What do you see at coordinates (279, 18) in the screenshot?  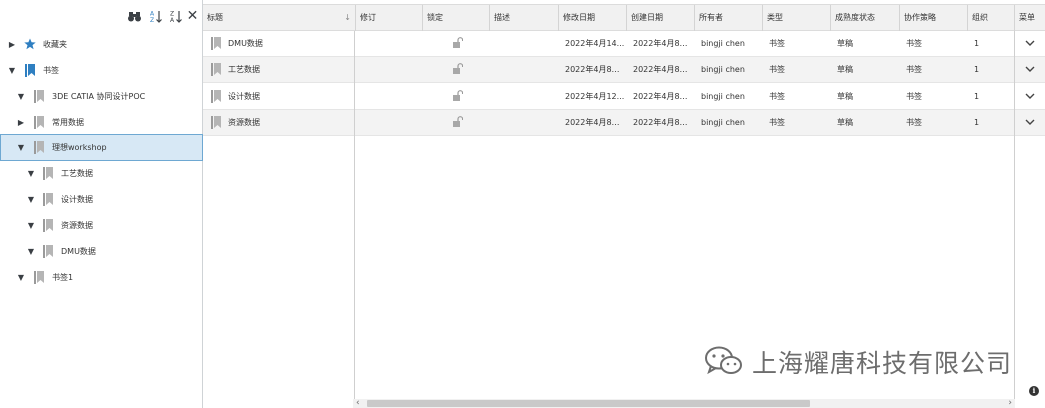 I see `column-header-title: 标题 ↓` at bounding box center [279, 18].